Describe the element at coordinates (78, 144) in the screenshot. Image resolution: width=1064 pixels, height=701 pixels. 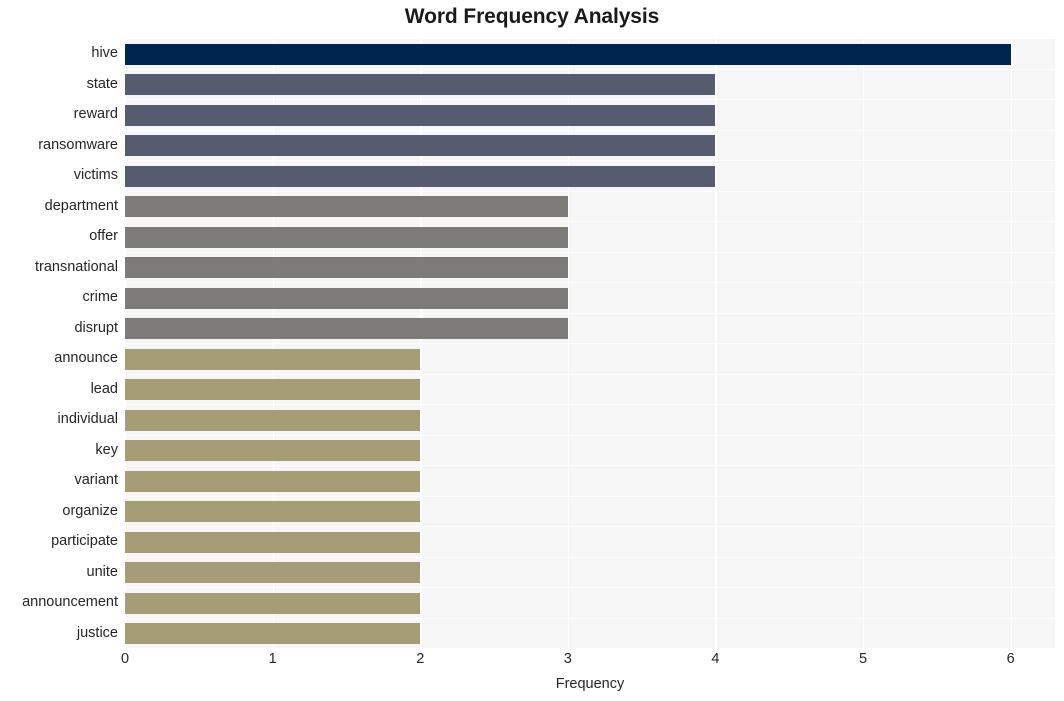
I see `y-axis-label: ransomware` at that location.